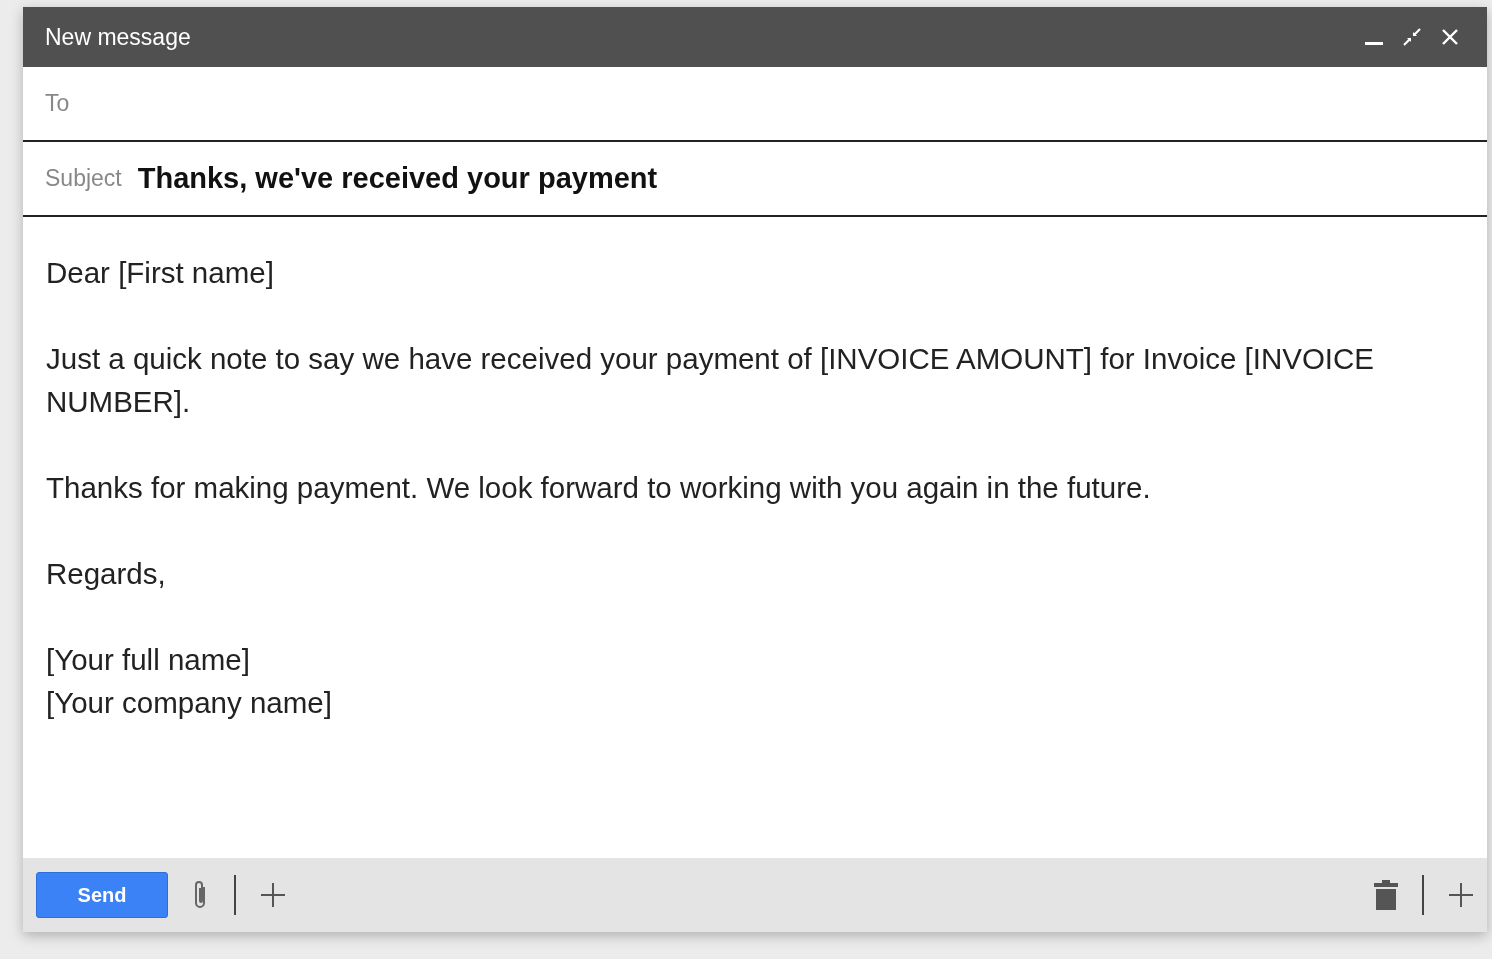  I want to click on body-text: Regards,, so click(106, 574).